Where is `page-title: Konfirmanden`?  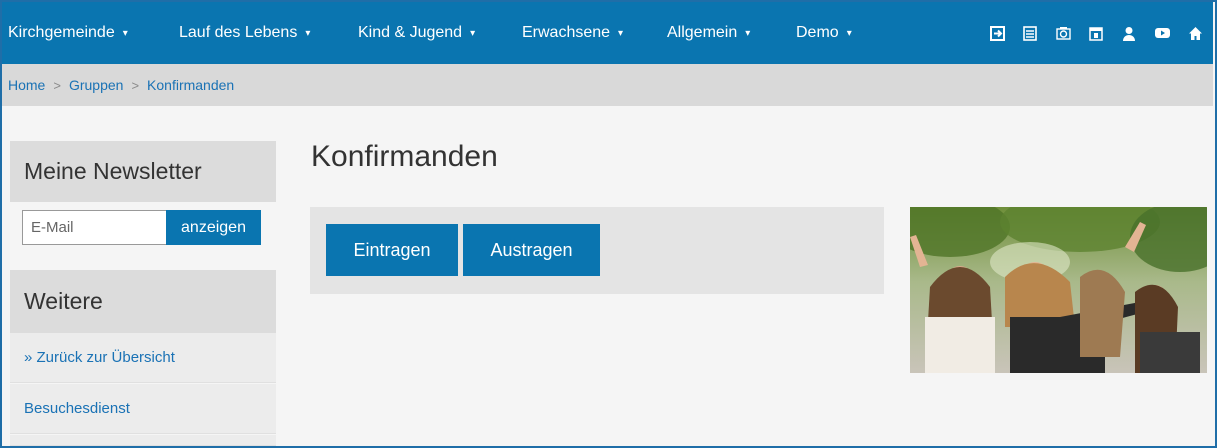 page-title: Konfirmanden is located at coordinates (404, 156).